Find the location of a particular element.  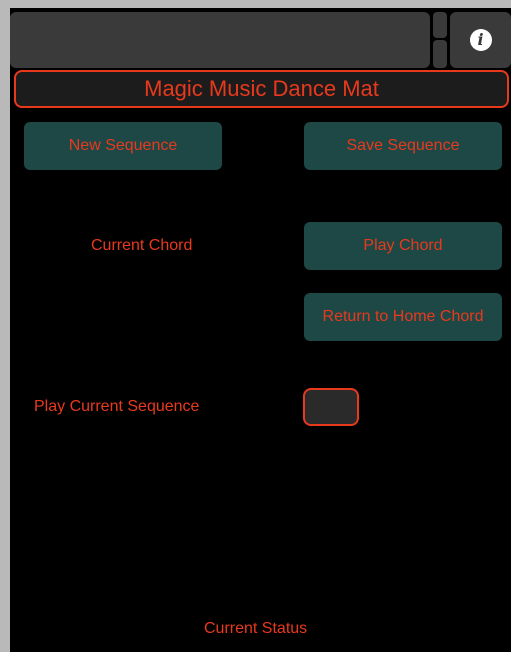

info-icon: i is located at coordinates (480, 40).